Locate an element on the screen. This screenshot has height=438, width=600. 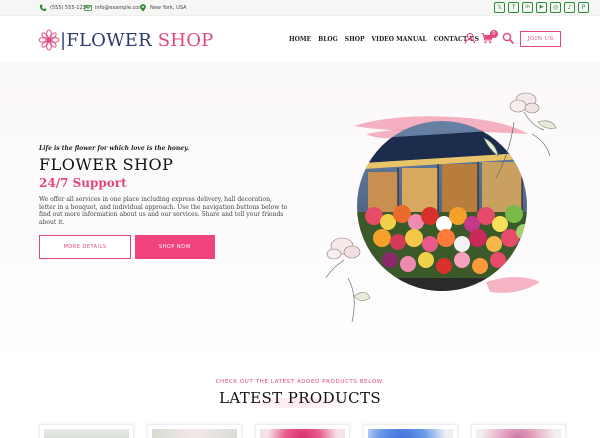
hero-subtitle: 24/7 Support is located at coordinates (83, 183).